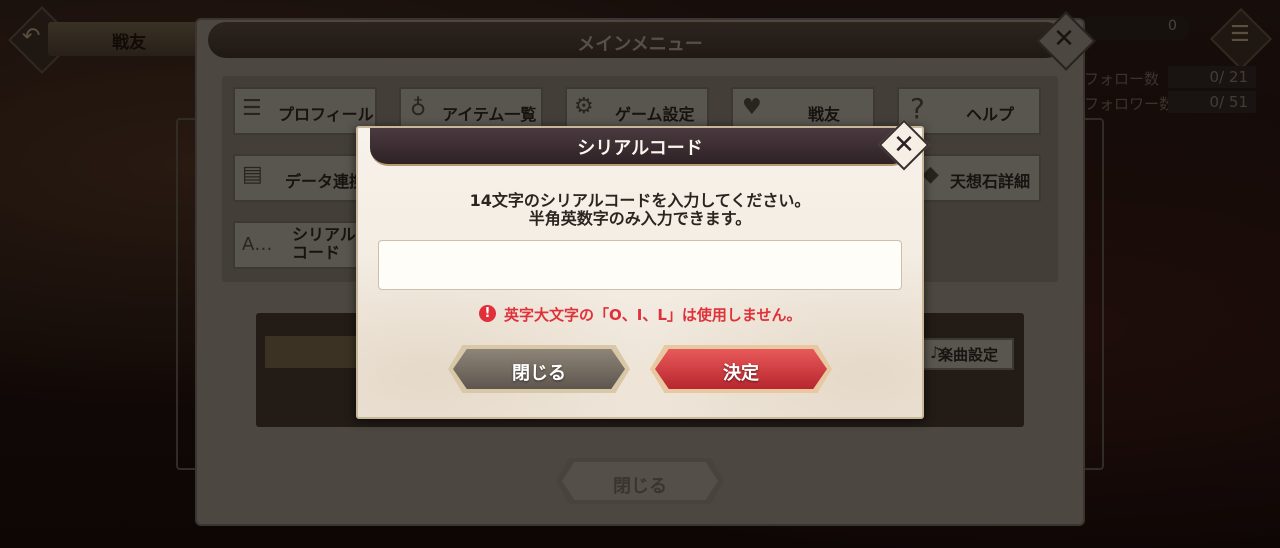 This screenshot has width=1280, height=548. I want to click on instruction-line-2: 半角英数字のみ入力できます。, so click(640, 218).